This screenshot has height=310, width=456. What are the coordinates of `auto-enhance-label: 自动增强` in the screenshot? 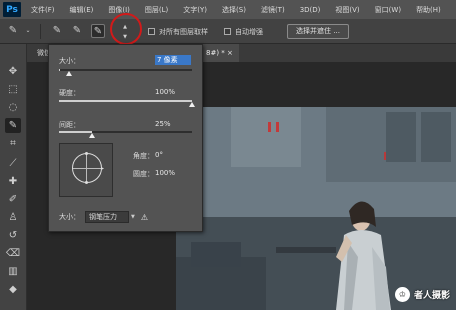 It's located at (249, 32).